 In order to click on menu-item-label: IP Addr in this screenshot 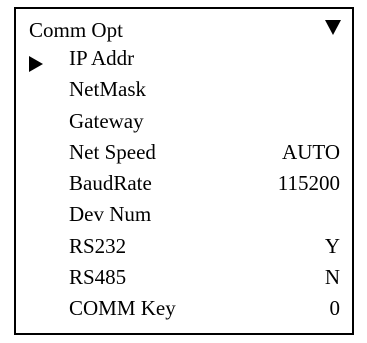, I will do `click(102, 58)`.